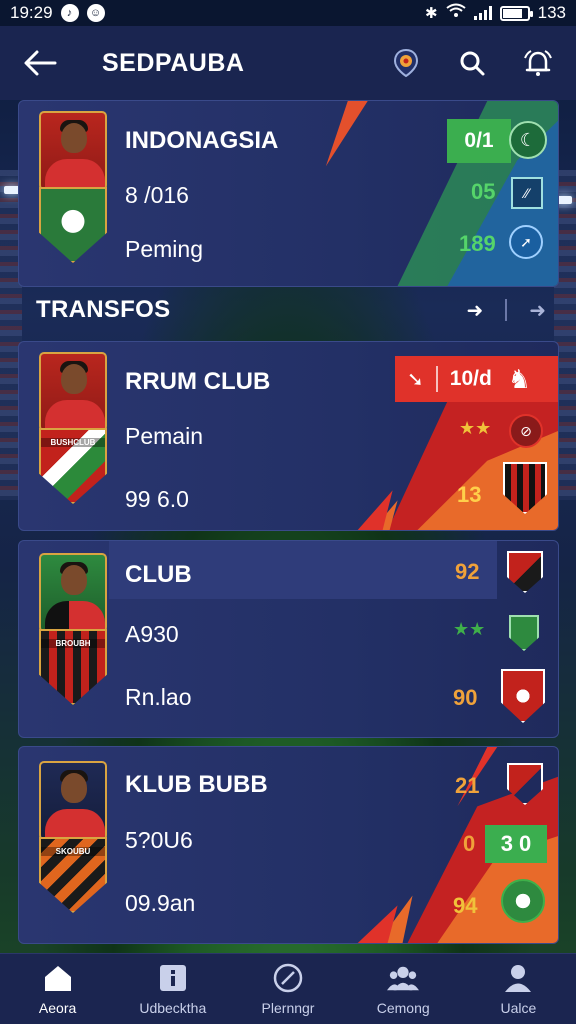 The image size is (576, 1024). What do you see at coordinates (158, 697) in the screenshot?
I see `player-note: Rn.lao` at bounding box center [158, 697].